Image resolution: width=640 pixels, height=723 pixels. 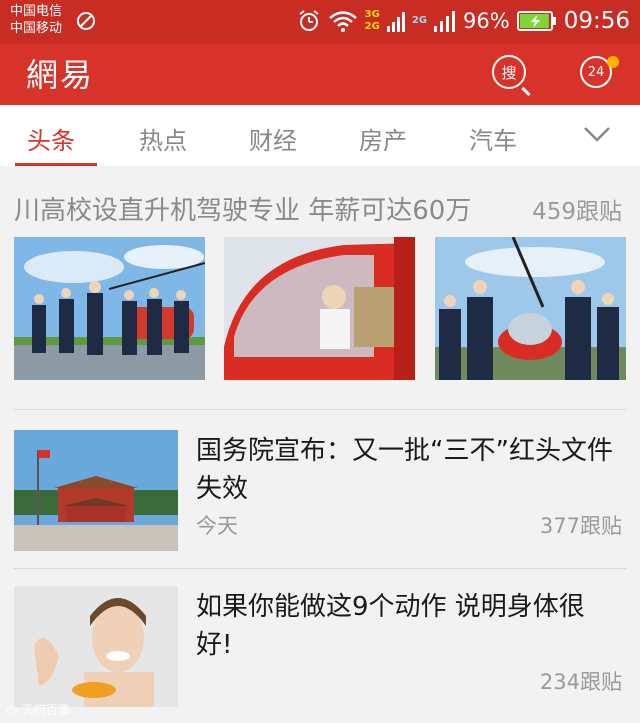 I want to click on carrier-2: 中国移动, so click(x=36, y=28).